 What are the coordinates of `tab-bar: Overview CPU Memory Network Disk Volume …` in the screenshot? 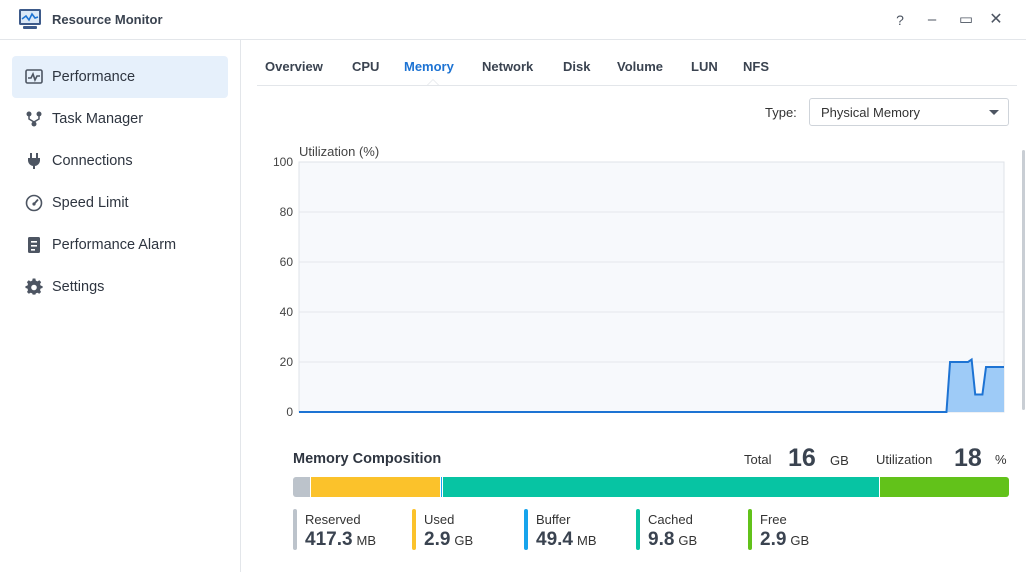 It's located at (637, 63).